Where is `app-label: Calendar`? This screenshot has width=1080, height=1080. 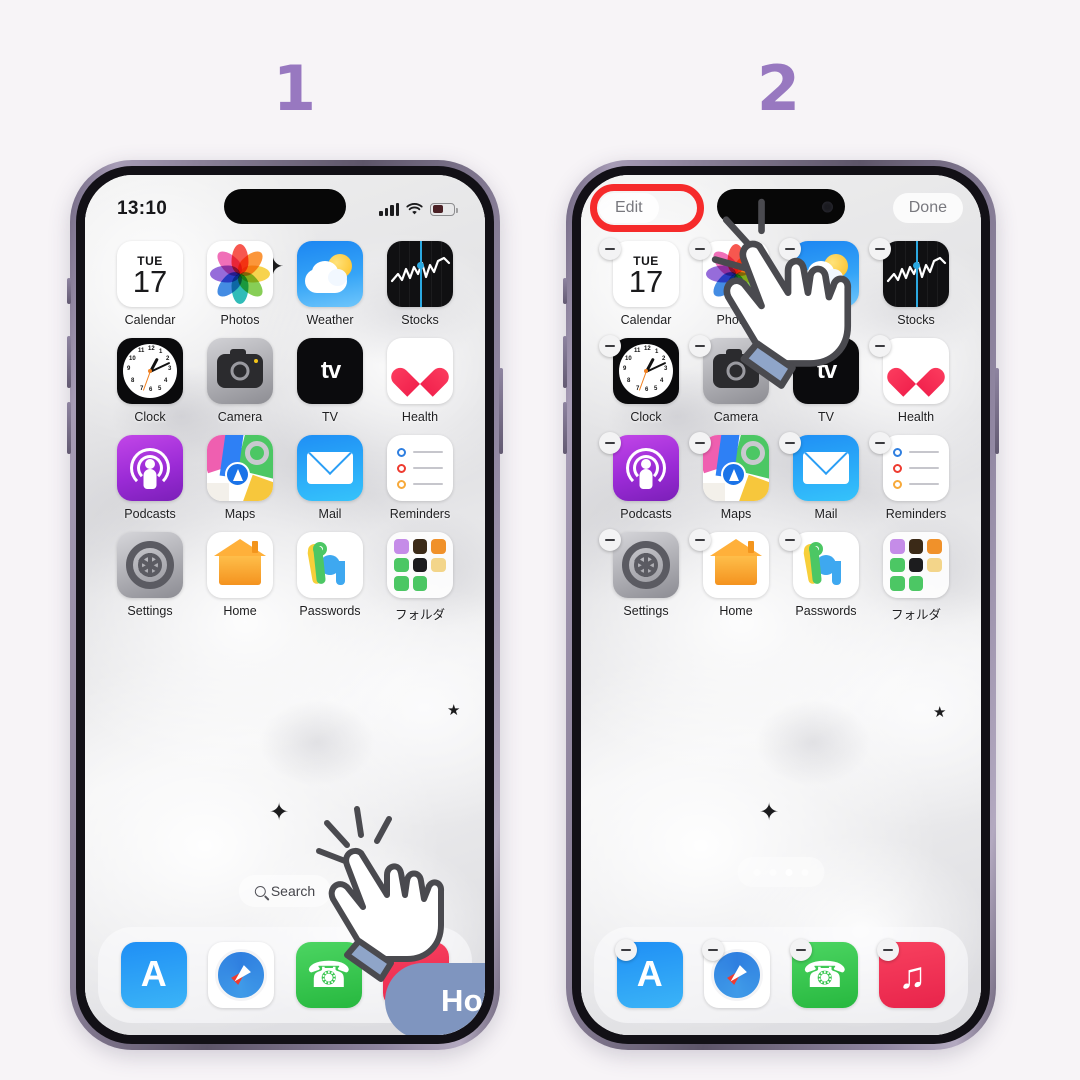
app-label: Calendar is located at coordinates (646, 320).